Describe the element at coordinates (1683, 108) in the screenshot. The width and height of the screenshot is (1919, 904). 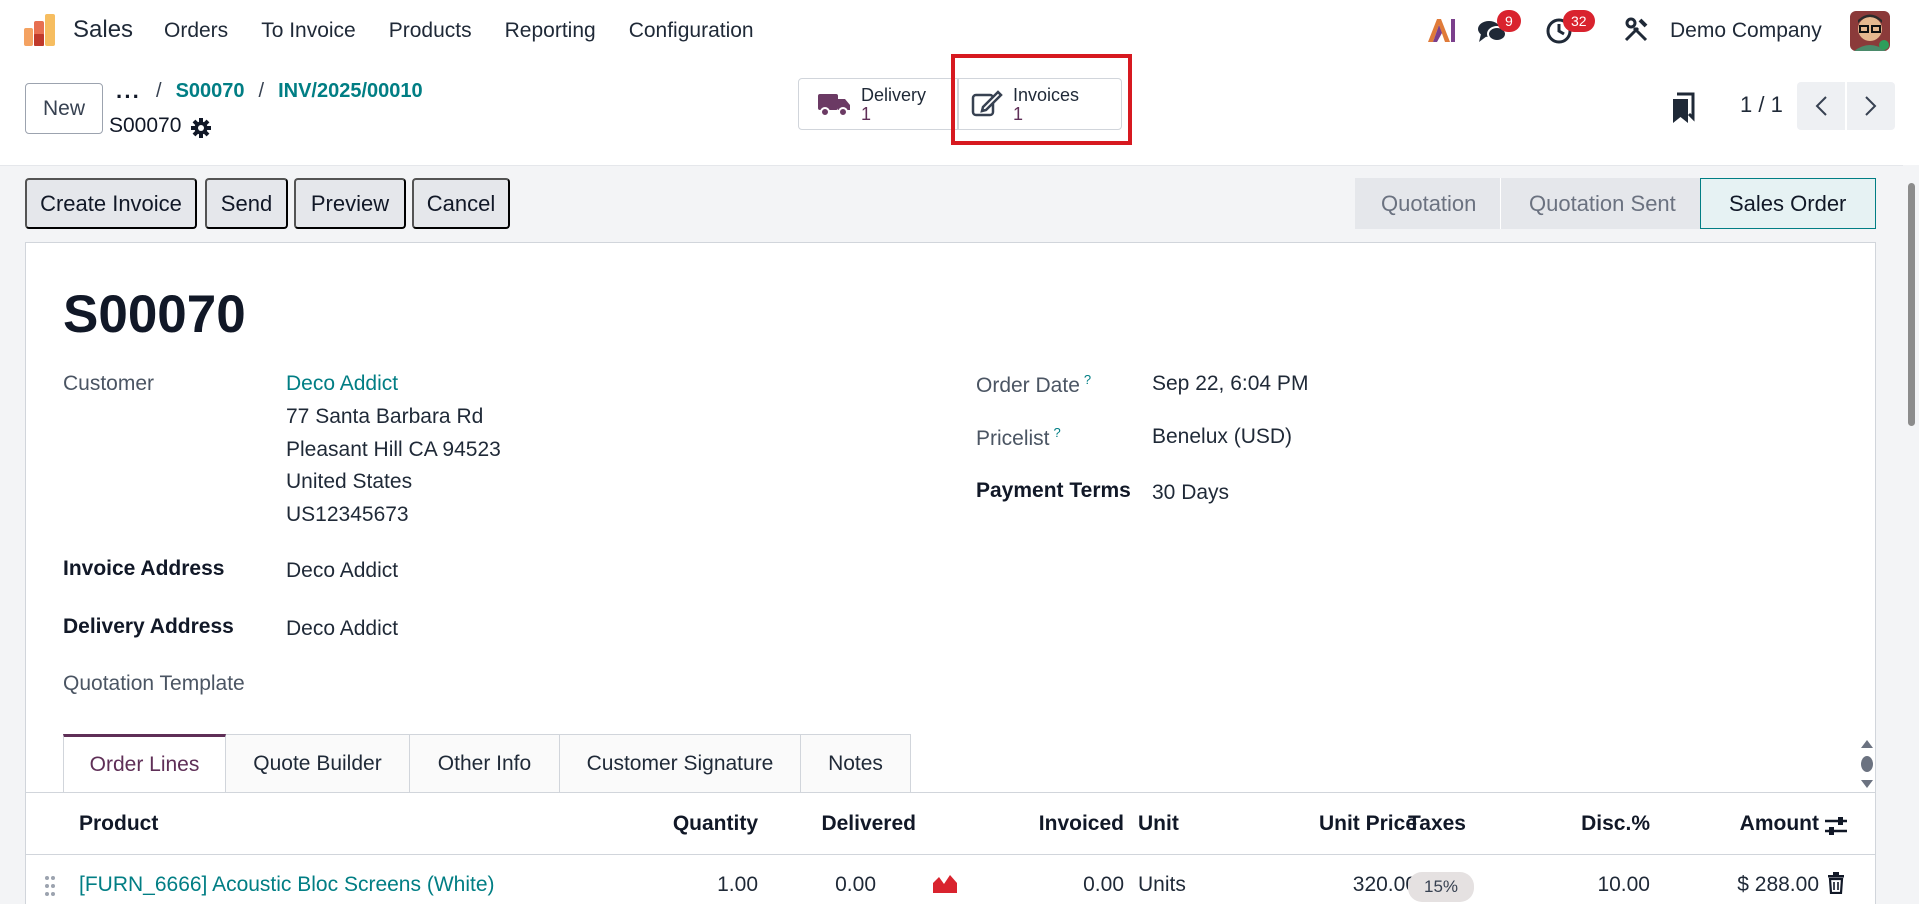
I see `bookmark-icon` at that location.